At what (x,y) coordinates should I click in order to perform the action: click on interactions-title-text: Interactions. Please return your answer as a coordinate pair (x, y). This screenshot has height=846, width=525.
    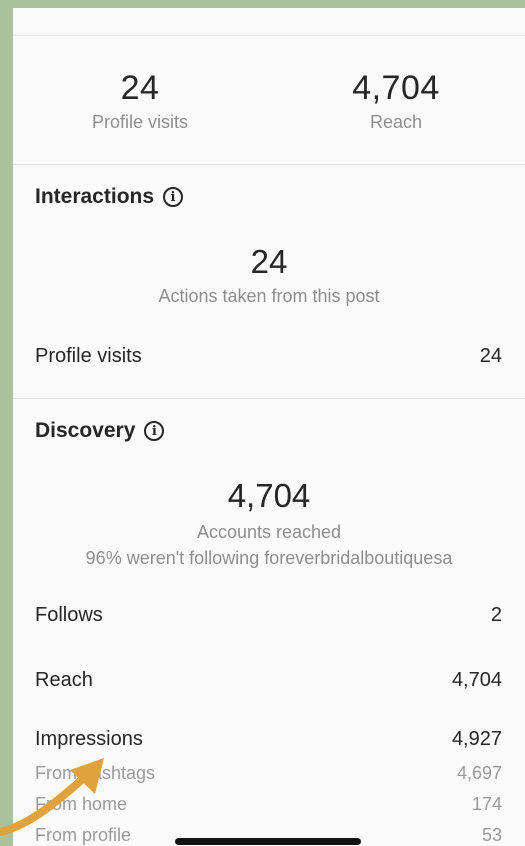
    Looking at the image, I should click on (95, 196).